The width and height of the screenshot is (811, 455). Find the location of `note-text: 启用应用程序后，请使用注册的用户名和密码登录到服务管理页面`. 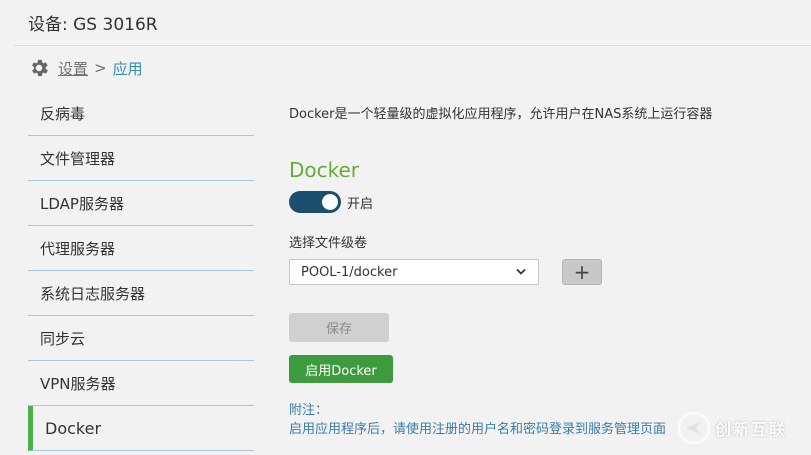

note-text: 启用应用程序后，请使用注册的用户名和密码登录到服务管理页面 is located at coordinates (478, 429).